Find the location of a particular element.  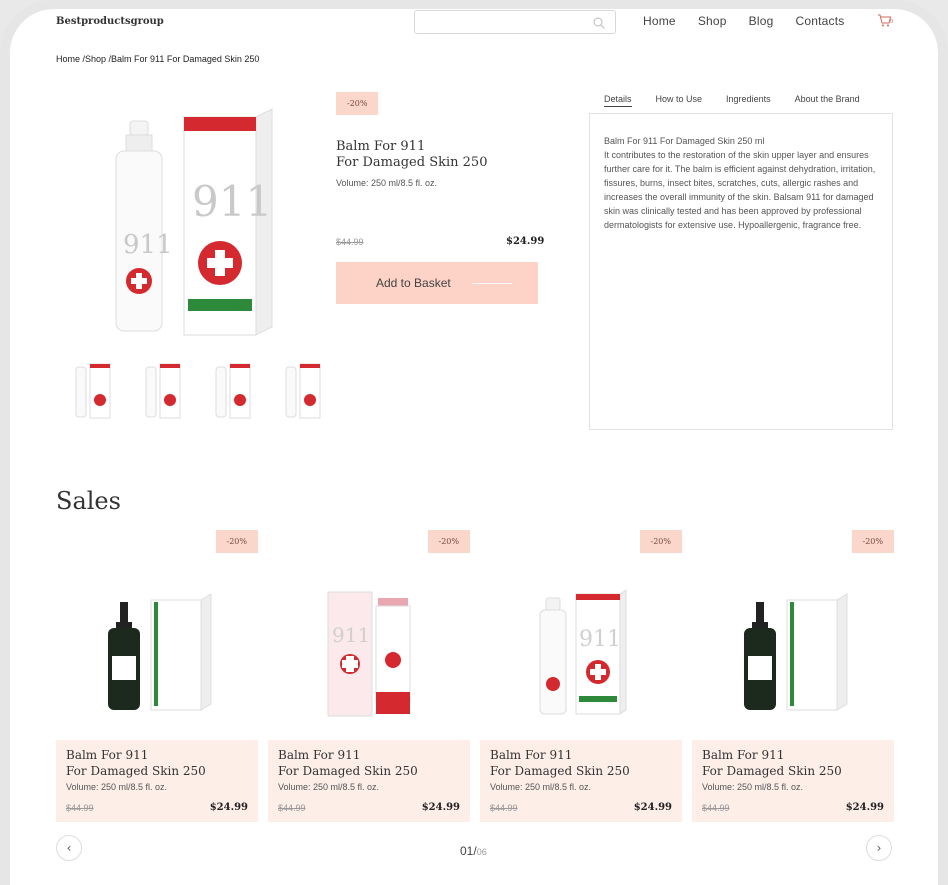

sales-heading: Sales is located at coordinates (88, 501).